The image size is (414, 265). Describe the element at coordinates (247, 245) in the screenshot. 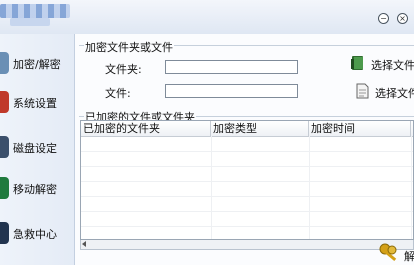

I see `horizontal-scrollbar` at that location.